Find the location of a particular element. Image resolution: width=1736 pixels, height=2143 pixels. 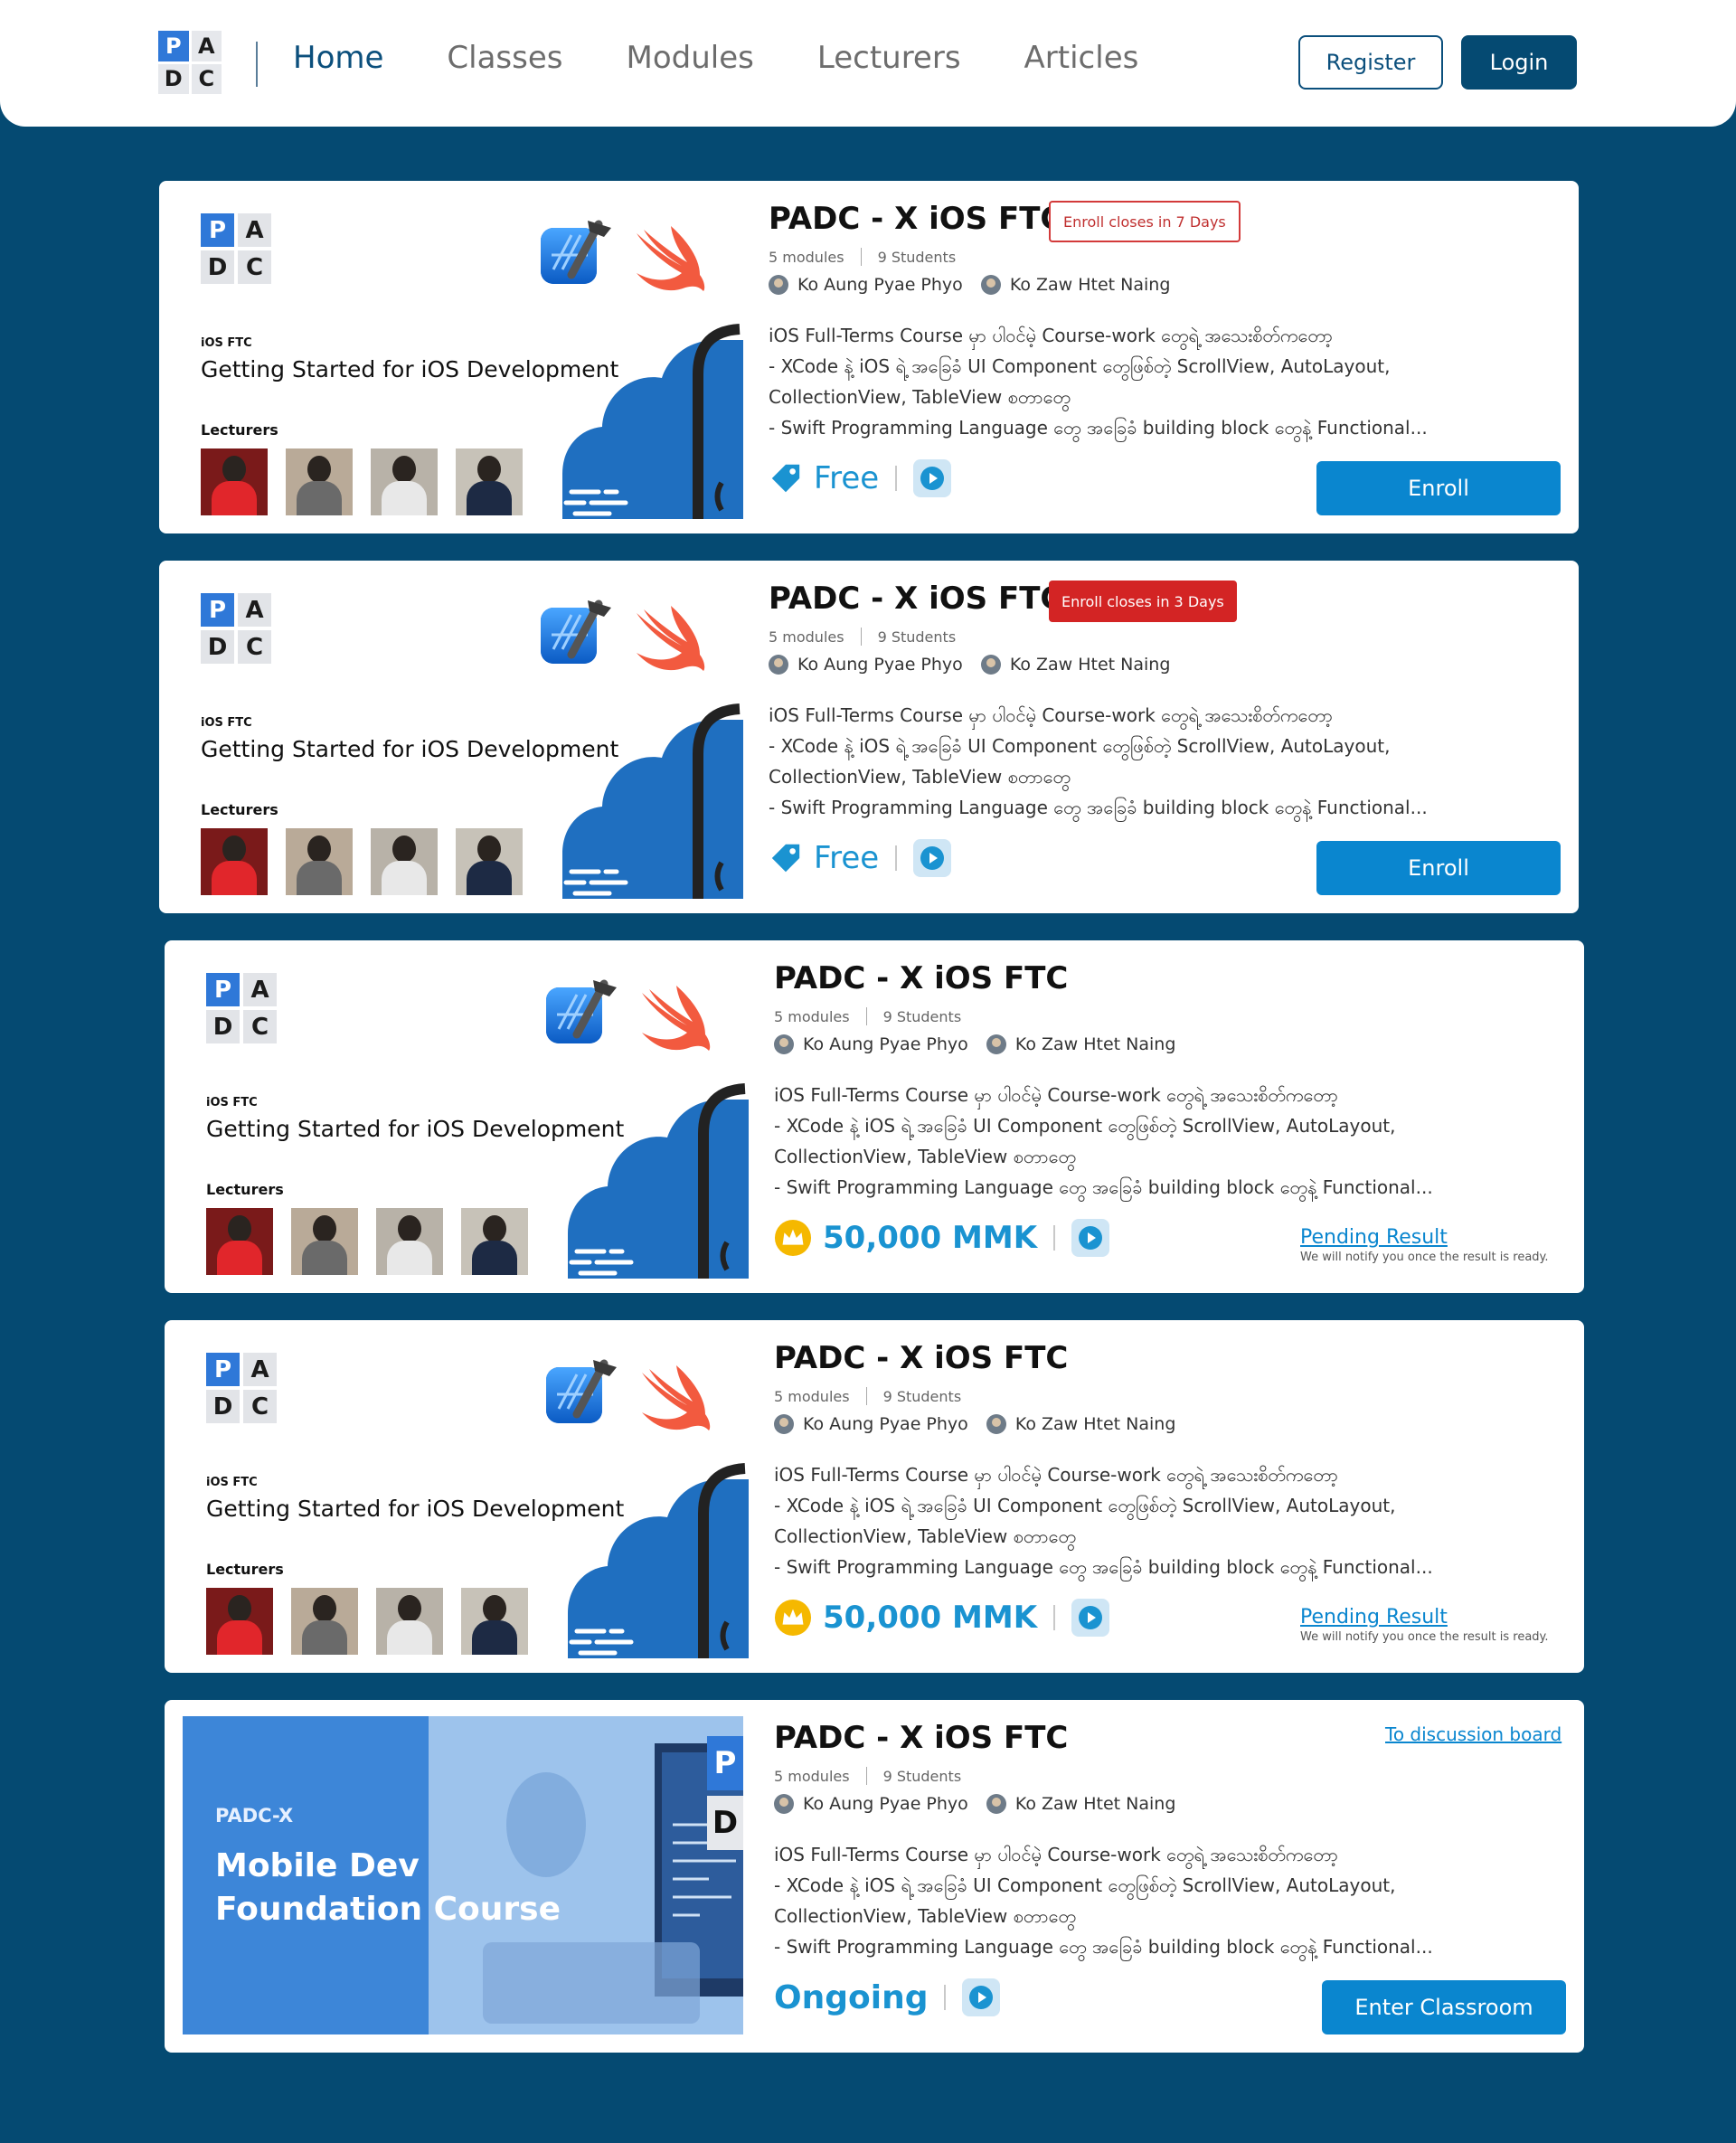

thumbnail-label: PADC-X is located at coordinates (255, 1816).